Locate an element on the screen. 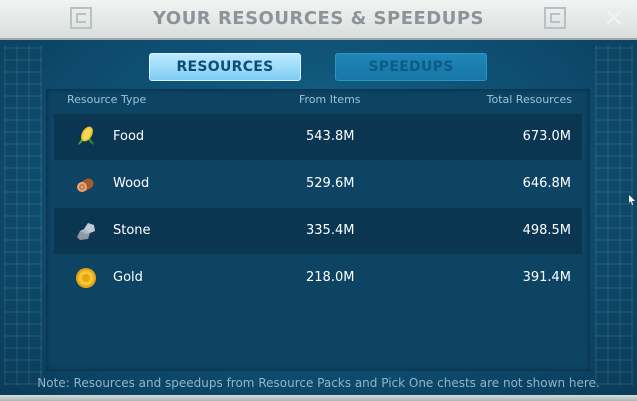 This screenshot has height=401, width=637. table-row-wood: Wood 529.6M 646.8M is located at coordinates (318, 184).